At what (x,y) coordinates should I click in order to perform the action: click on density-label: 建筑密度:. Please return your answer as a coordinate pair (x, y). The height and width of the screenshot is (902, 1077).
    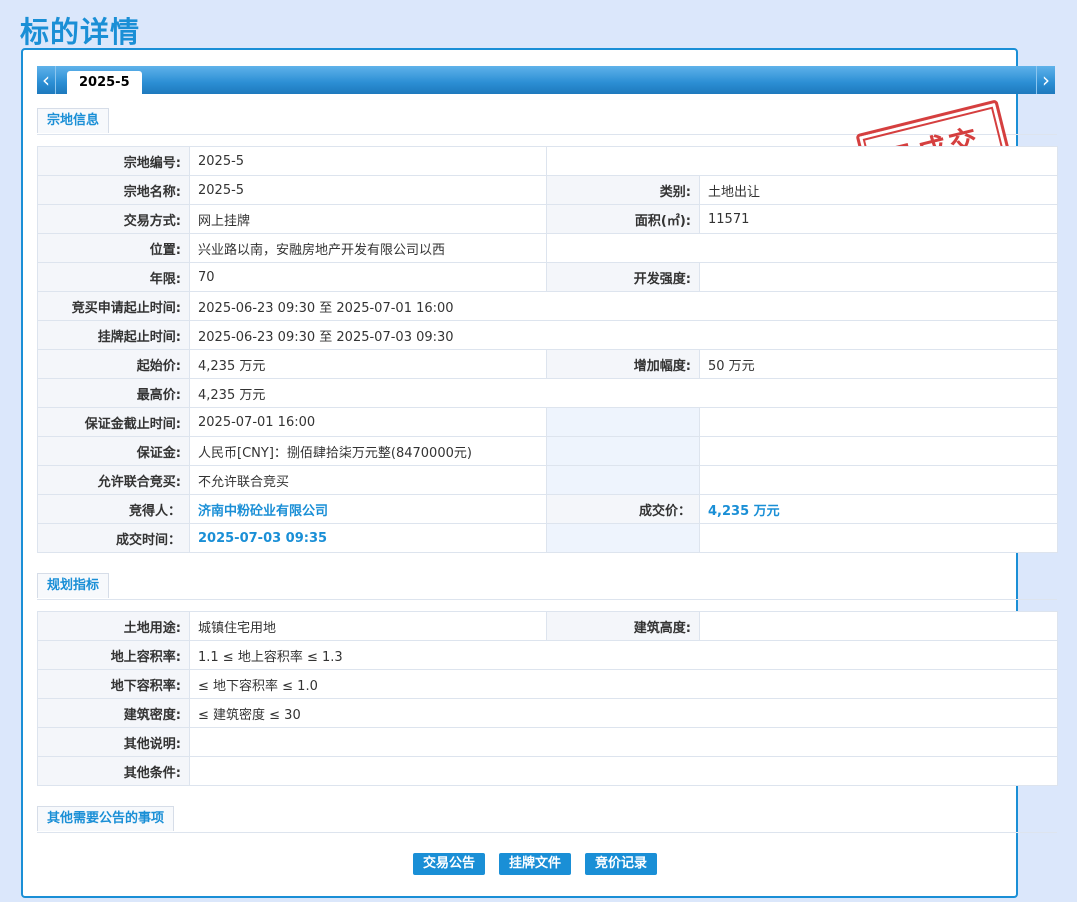
    Looking at the image, I should click on (113, 713).